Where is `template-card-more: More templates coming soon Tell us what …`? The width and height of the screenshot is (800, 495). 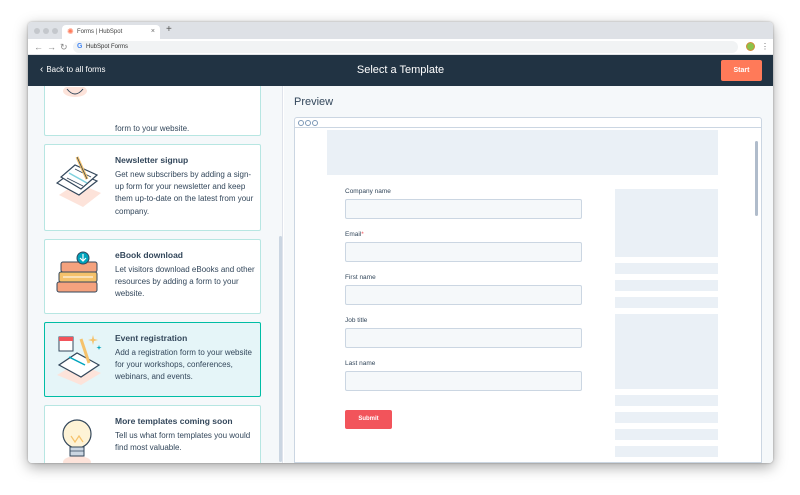
template-card-more: More templates coming soon Tell us what … is located at coordinates (152, 434).